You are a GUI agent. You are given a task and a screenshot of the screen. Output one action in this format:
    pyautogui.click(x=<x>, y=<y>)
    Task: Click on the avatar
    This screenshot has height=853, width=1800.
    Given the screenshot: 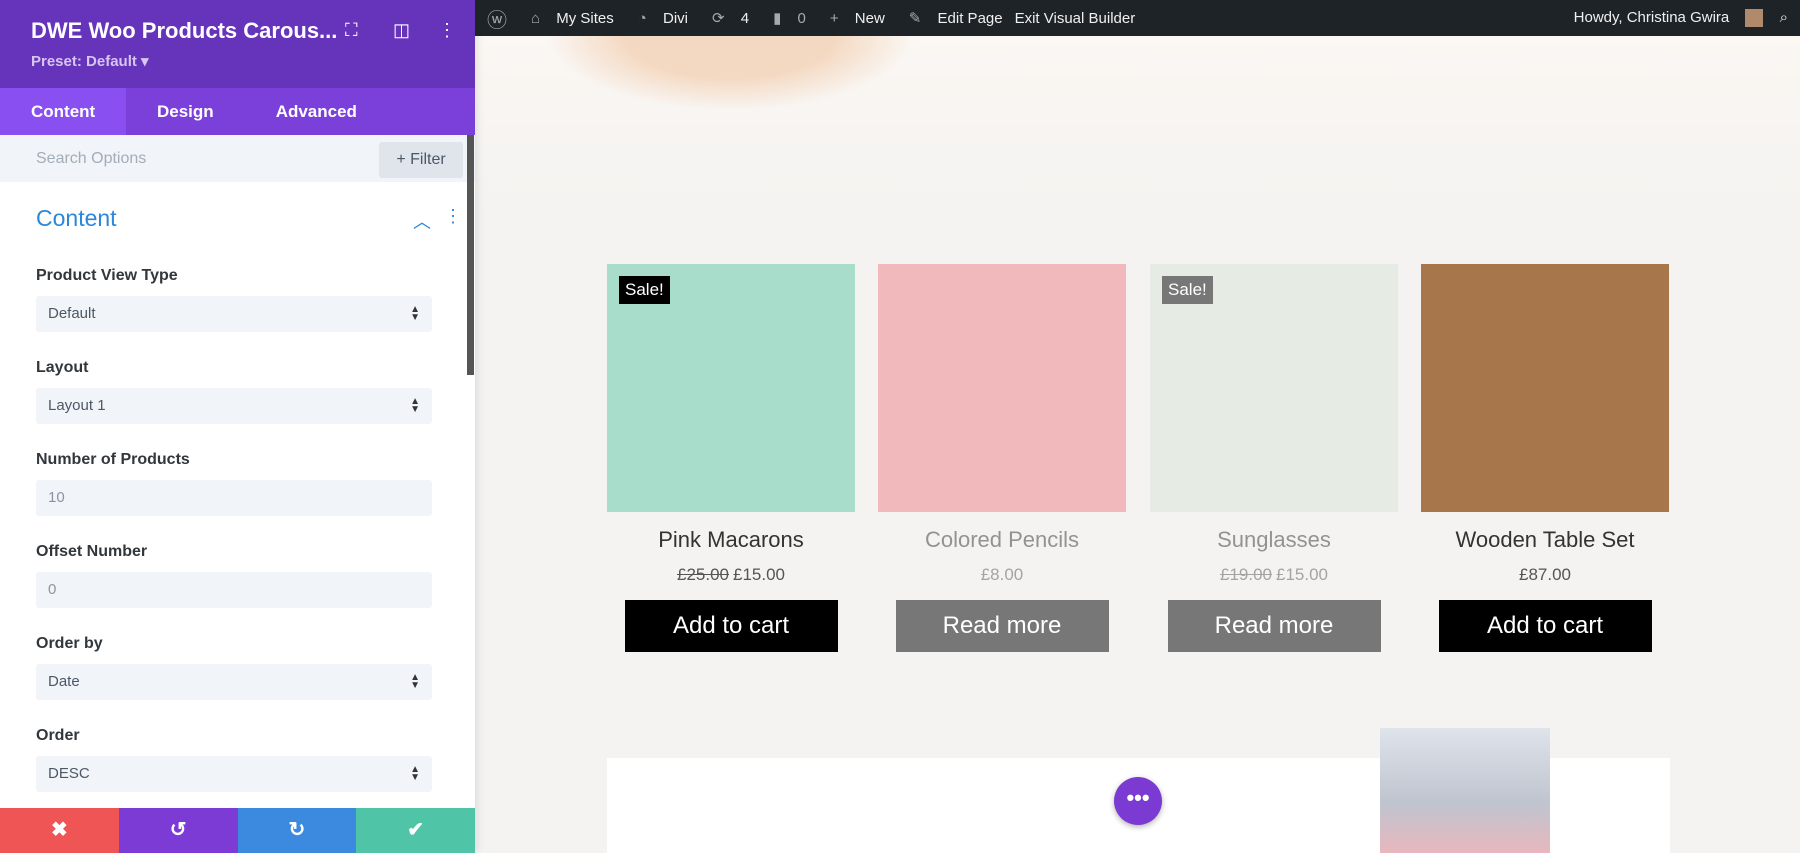 What is the action you would take?
    pyautogui.click(x=1754, y=18)
    